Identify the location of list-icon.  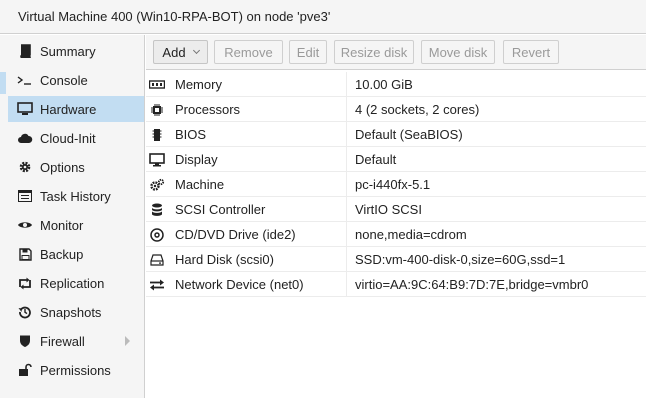
(25, 196).